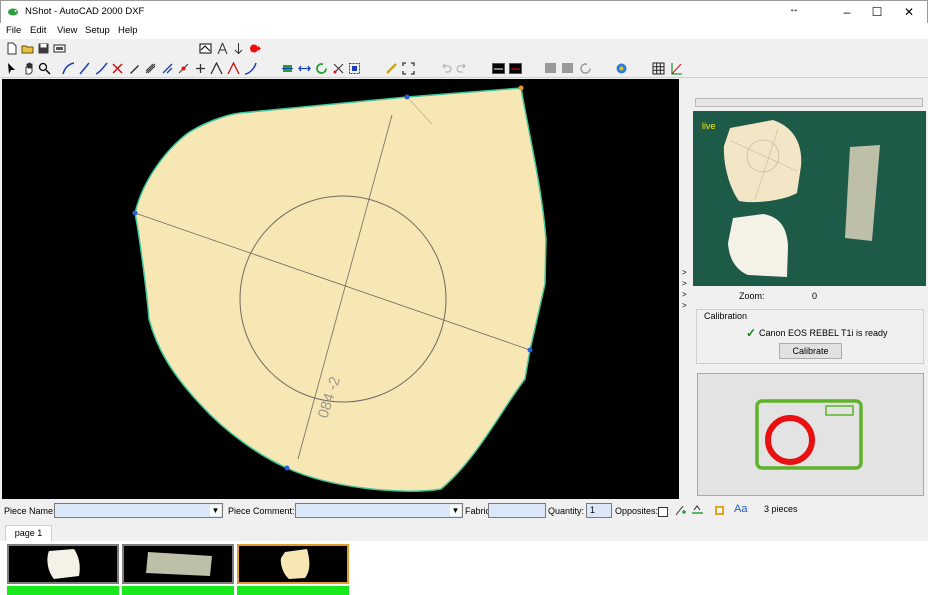 This screenshot has height=595, width=928. What do you see at coordinates (222, 48) in the screenshot?
I see `measure-icon` at bounding box center [222, 48].